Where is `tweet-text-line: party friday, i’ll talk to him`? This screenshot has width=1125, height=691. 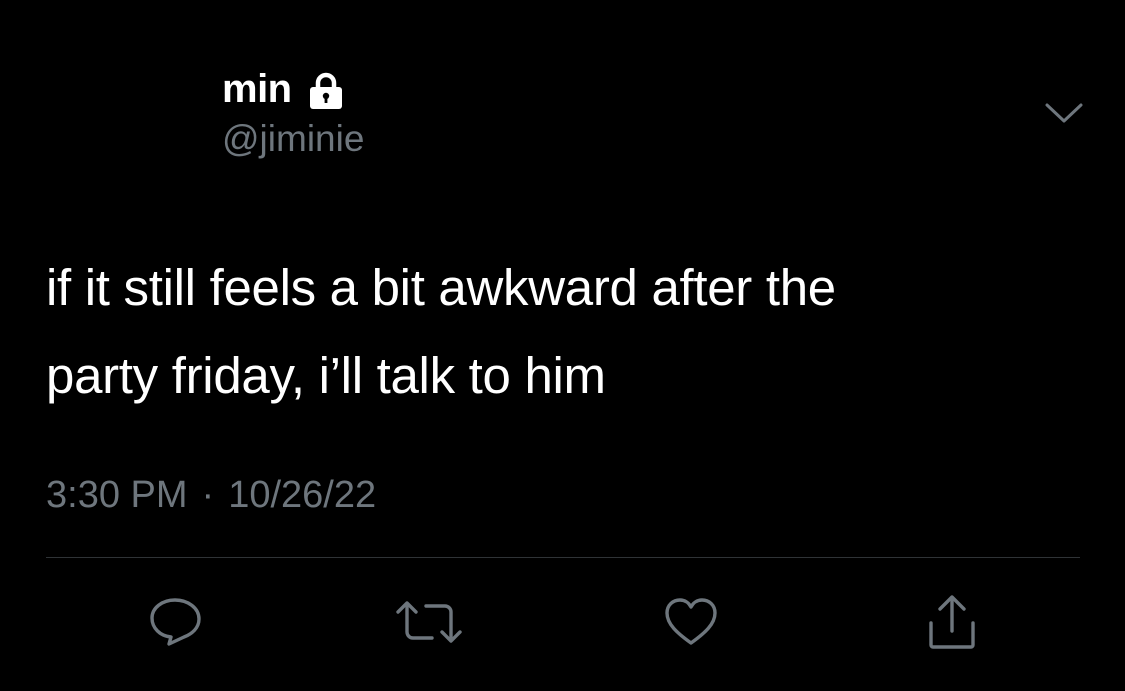 tweet-text-line: party friday, i’ll talk to him is located at coordinates (326, 375).